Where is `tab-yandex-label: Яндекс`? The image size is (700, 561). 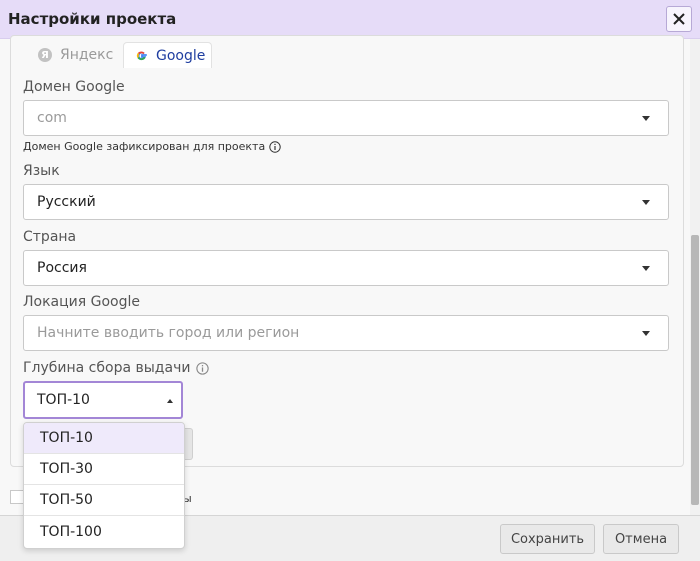
tab-yandex-label: Яндекс is located at coordinates (87, 55).